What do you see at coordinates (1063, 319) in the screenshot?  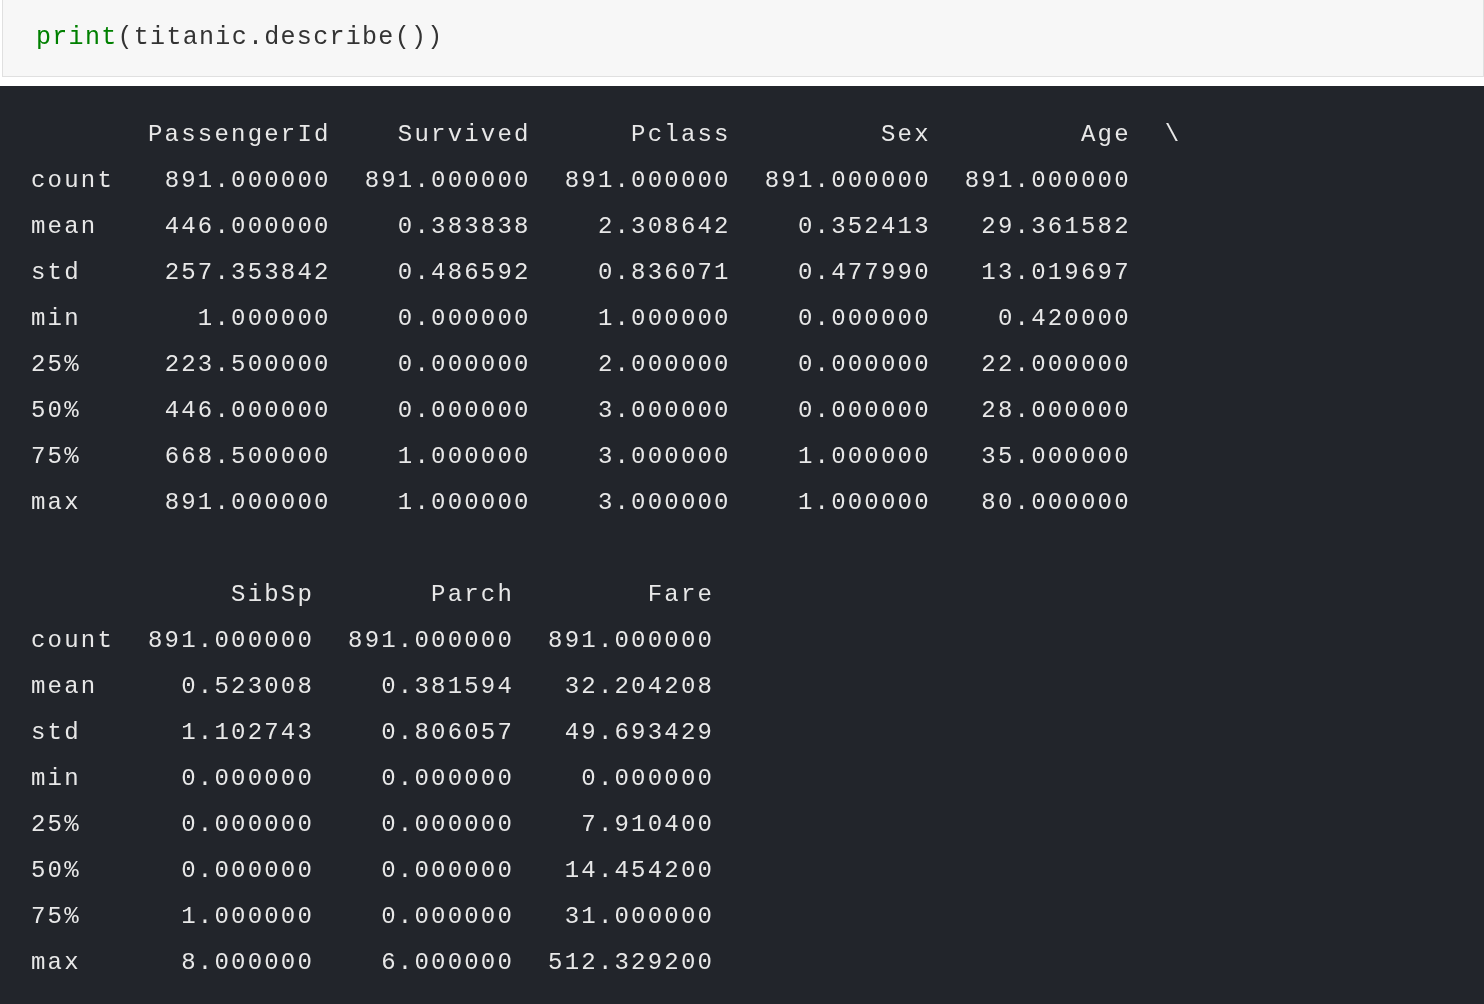 I see `table-cell-text: 0.420000` at bounding box center [1063, 319].